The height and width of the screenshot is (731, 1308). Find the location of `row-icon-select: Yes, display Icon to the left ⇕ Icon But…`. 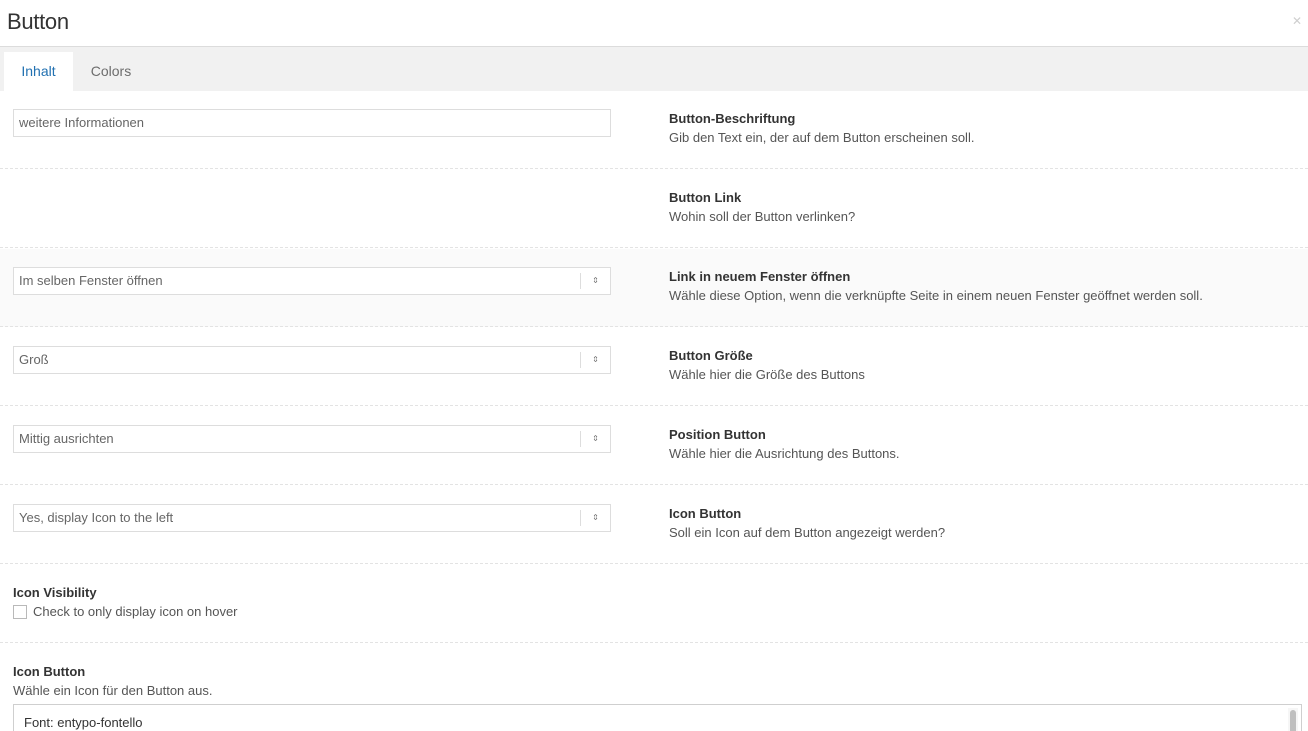

row-icon-select: Yes, display Icon to the left ⇕ Icon But… is located at coordinates (654, 525).